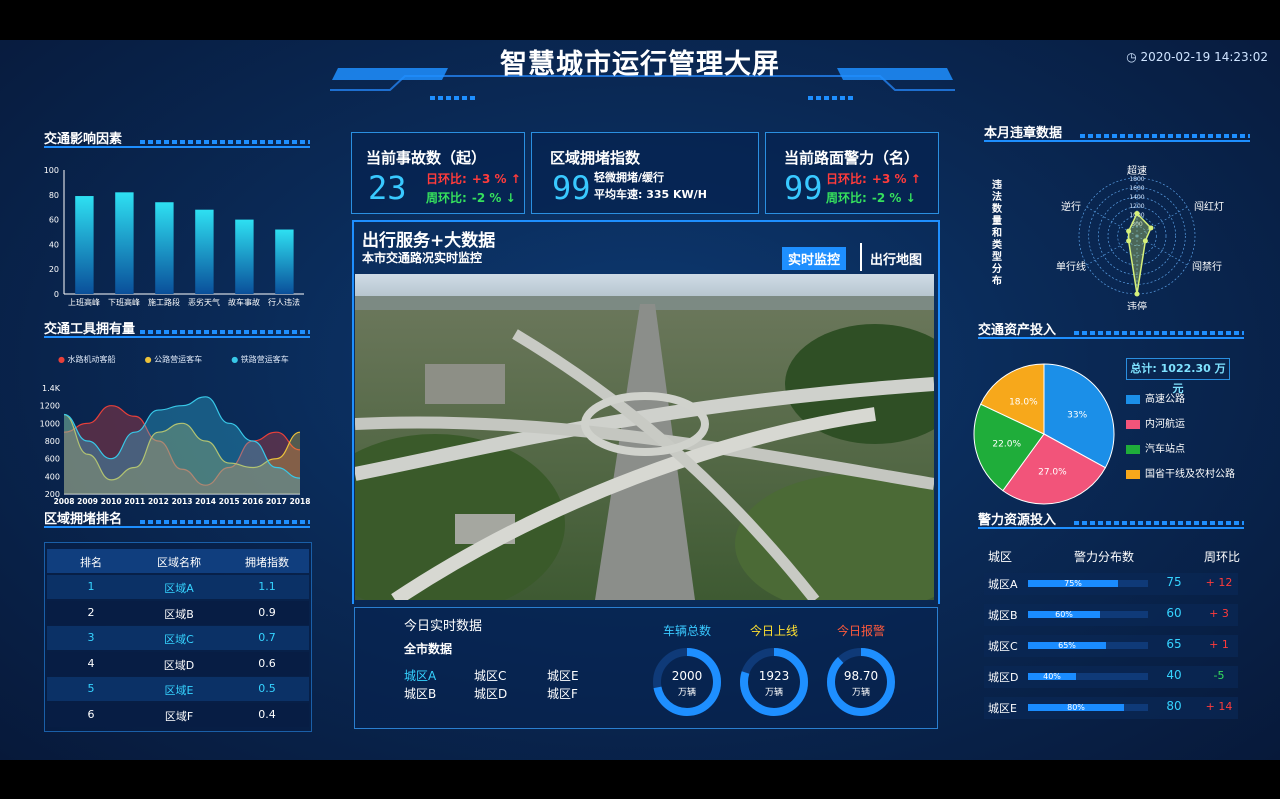  I want to click on x-tick-label: 2013, so click(182, 501).